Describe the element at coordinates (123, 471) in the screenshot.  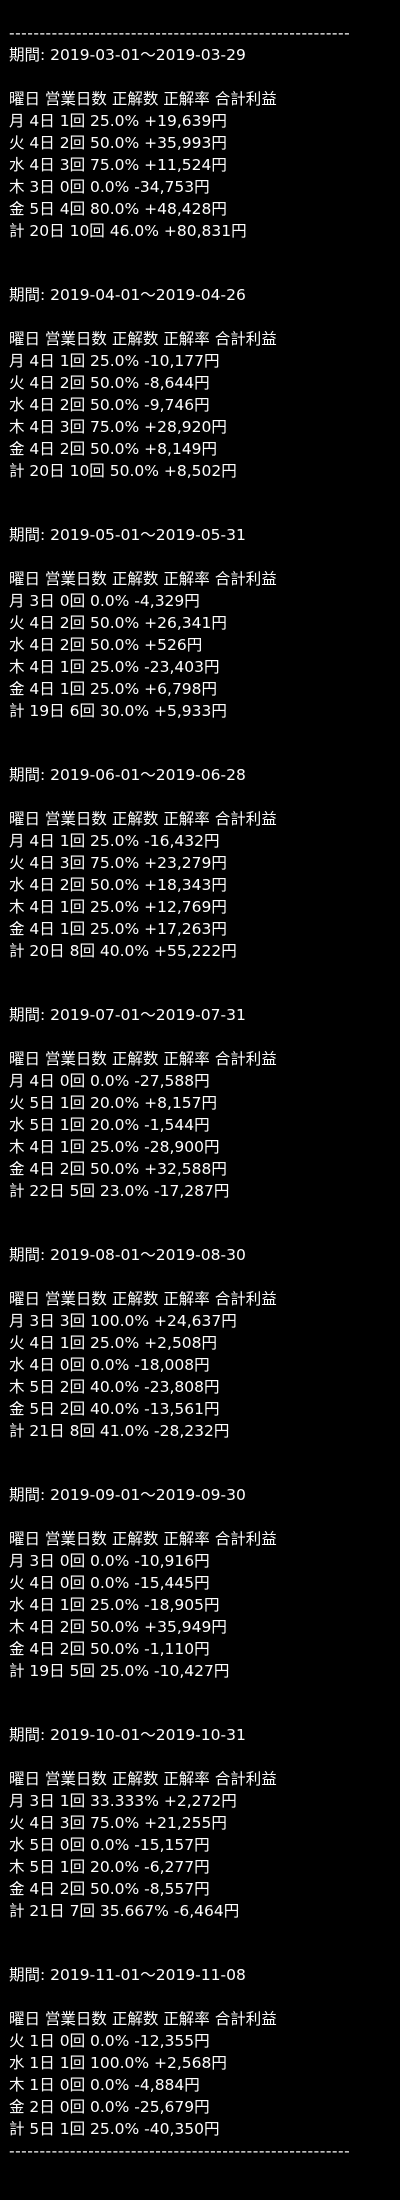
I see `total-row: 計 20日 10回 50.0% +8,502円` at that location.